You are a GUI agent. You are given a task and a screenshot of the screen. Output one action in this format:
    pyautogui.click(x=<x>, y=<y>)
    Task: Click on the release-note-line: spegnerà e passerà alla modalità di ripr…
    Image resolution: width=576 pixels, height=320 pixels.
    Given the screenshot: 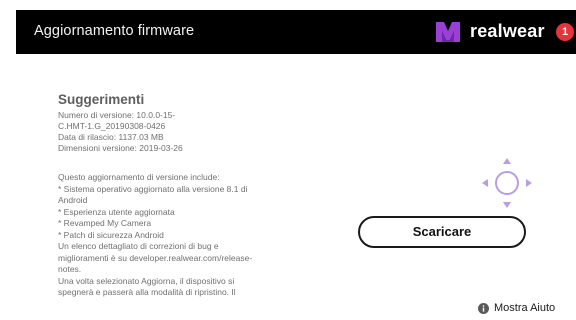 What is the action you would take?
    pyautogui.click(x=147, y=292)
    